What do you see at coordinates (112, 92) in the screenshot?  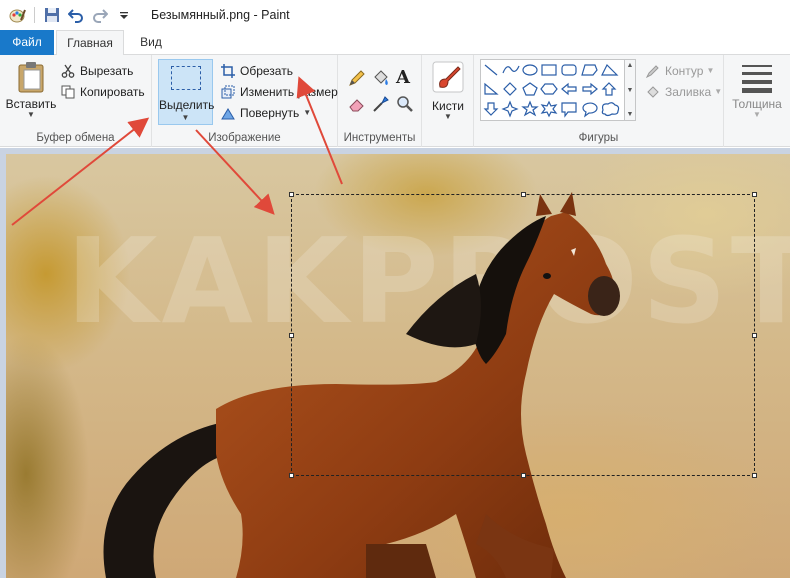 I see `copy-label: Копировать` at bounding box center [112, 92].